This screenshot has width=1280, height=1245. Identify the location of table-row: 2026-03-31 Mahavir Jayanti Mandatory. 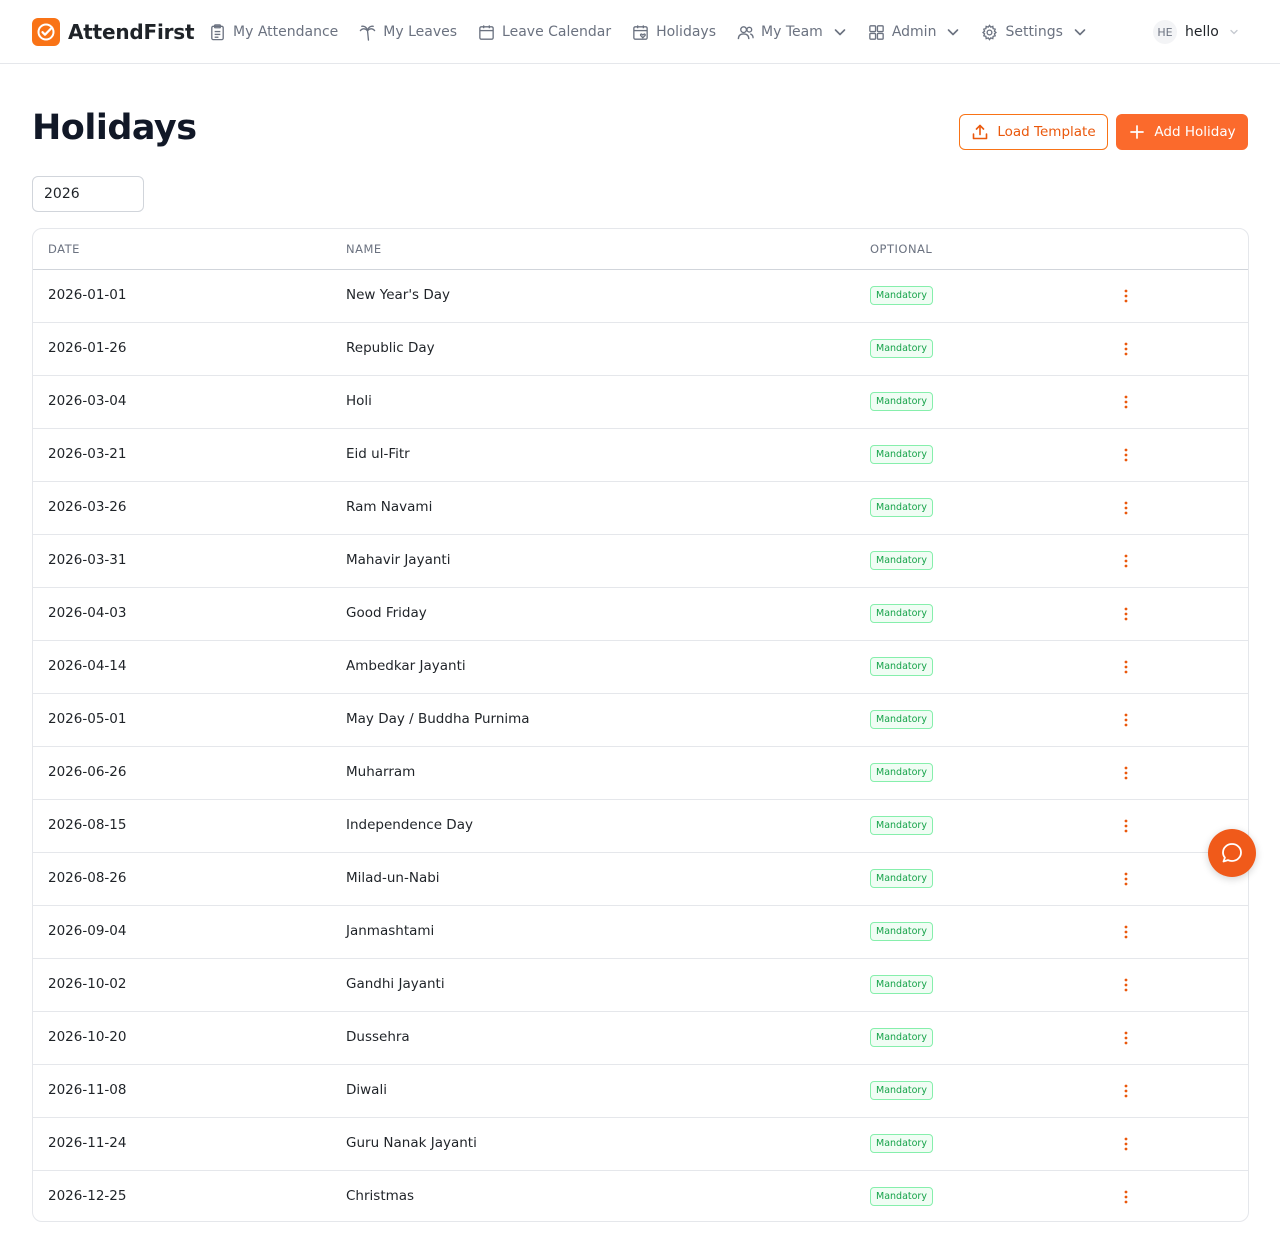
(640, 561).